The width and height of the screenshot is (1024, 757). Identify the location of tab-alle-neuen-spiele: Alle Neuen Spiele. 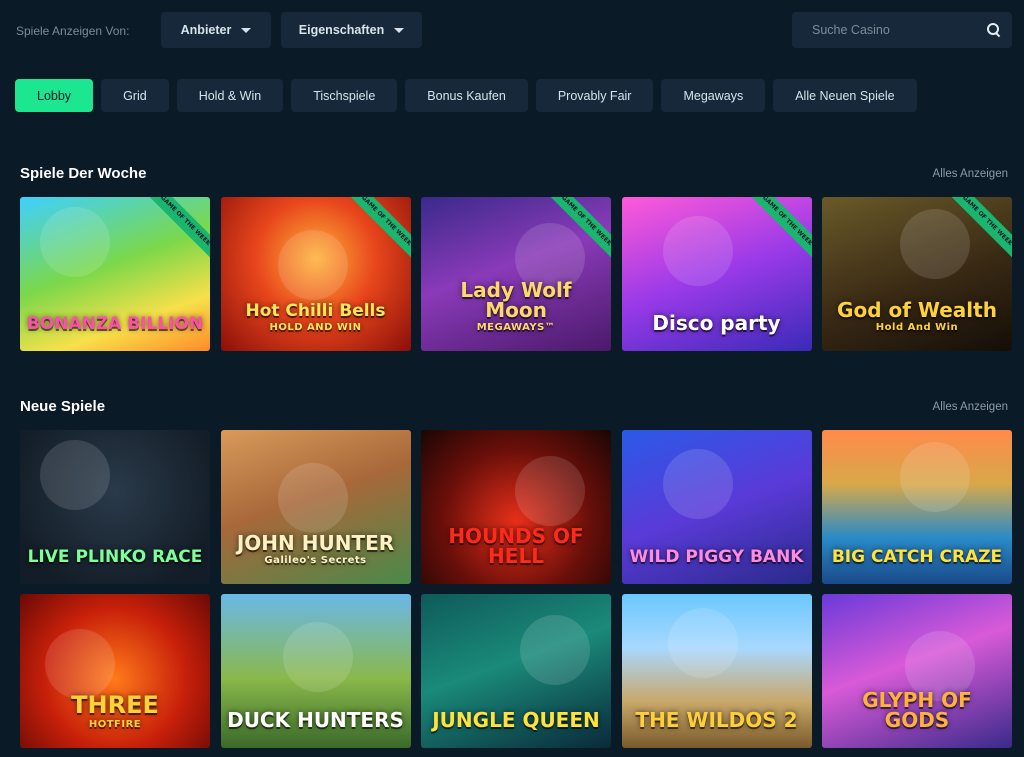
(845, 95).